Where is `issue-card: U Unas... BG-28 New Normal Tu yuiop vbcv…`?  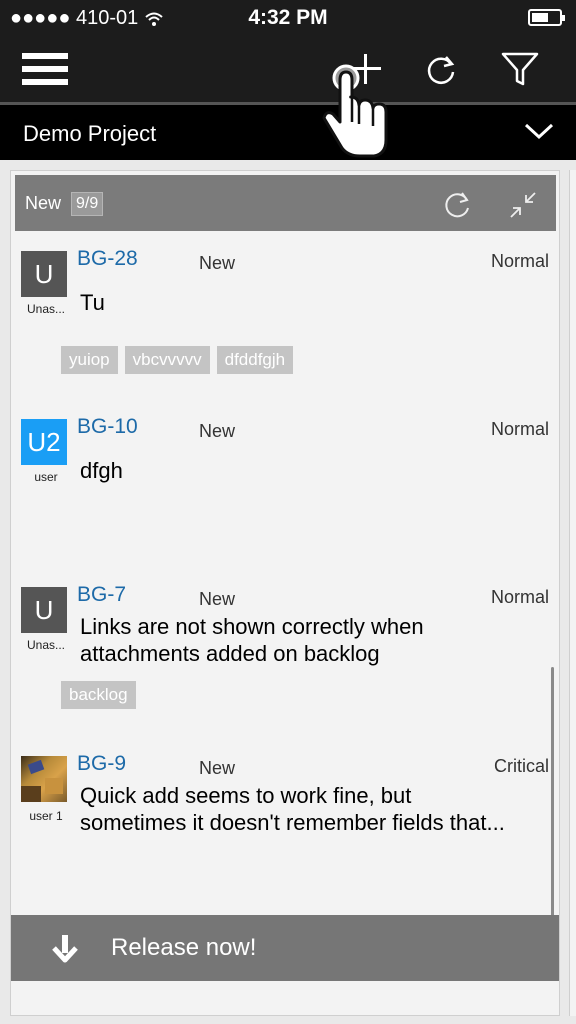
issue-card: U Unas... BG-28 New Normal Tu yuiop vbcv… is located at coordinates (285, 311).